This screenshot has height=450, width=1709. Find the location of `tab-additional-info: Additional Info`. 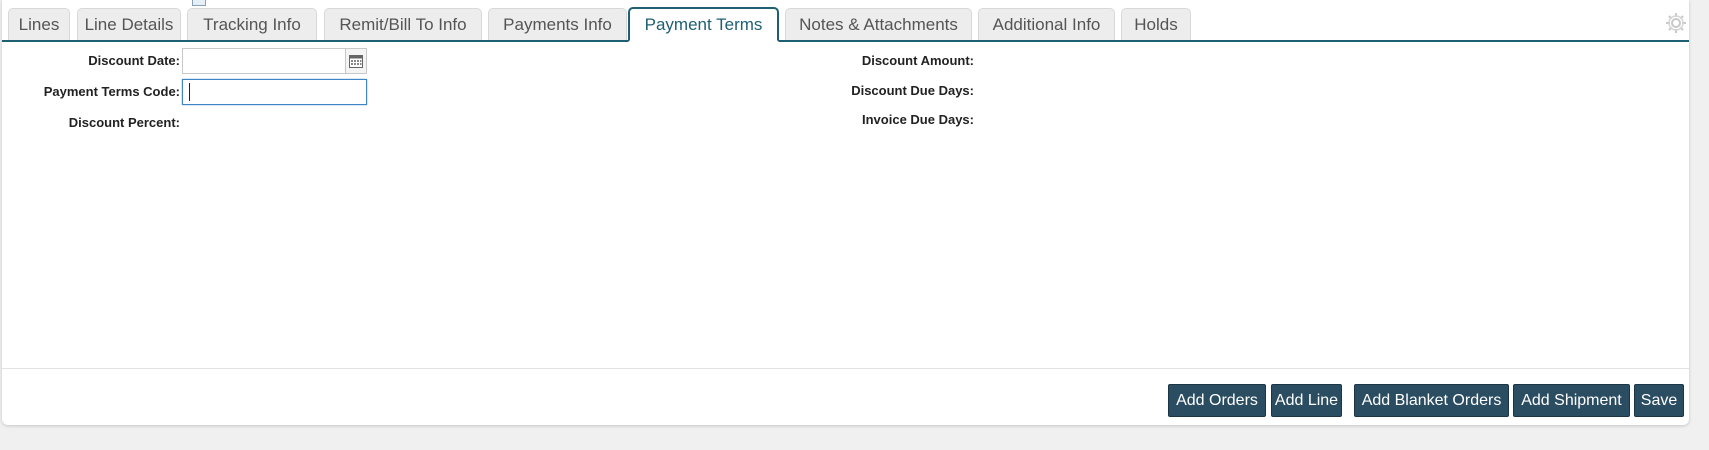

tab-additional-info: Additional Info is located at coordinates (1046, 24).